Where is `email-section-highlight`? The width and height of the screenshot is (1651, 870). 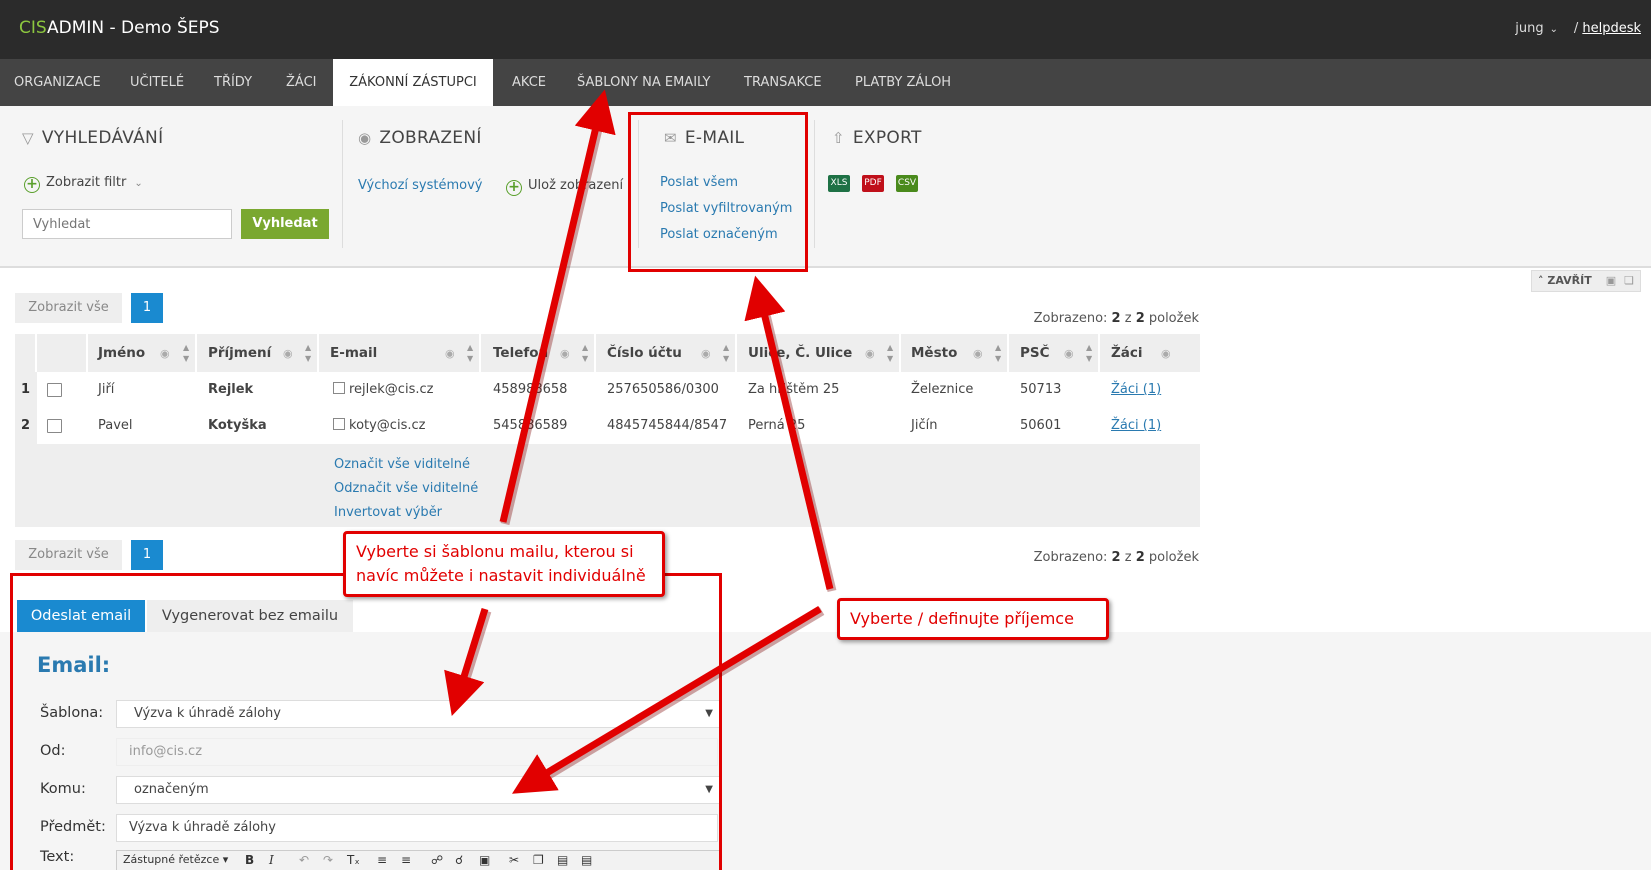 email-section-highlight is located at coordinates (718, 192).